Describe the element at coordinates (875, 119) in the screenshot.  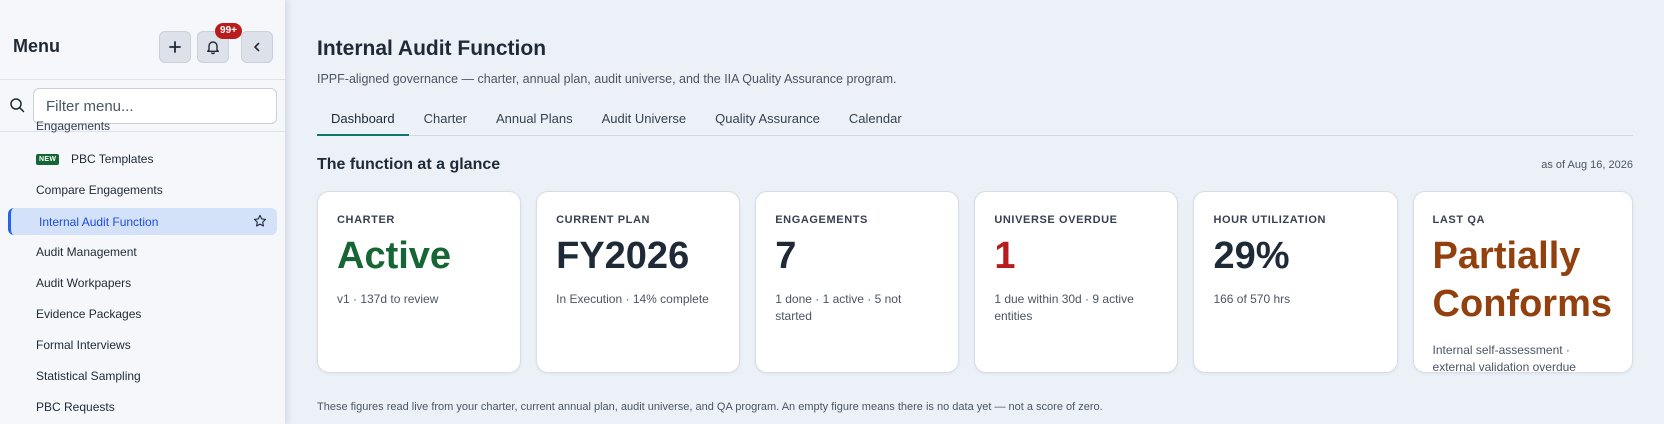
I see `tab-calendar: Calendar` at that location.